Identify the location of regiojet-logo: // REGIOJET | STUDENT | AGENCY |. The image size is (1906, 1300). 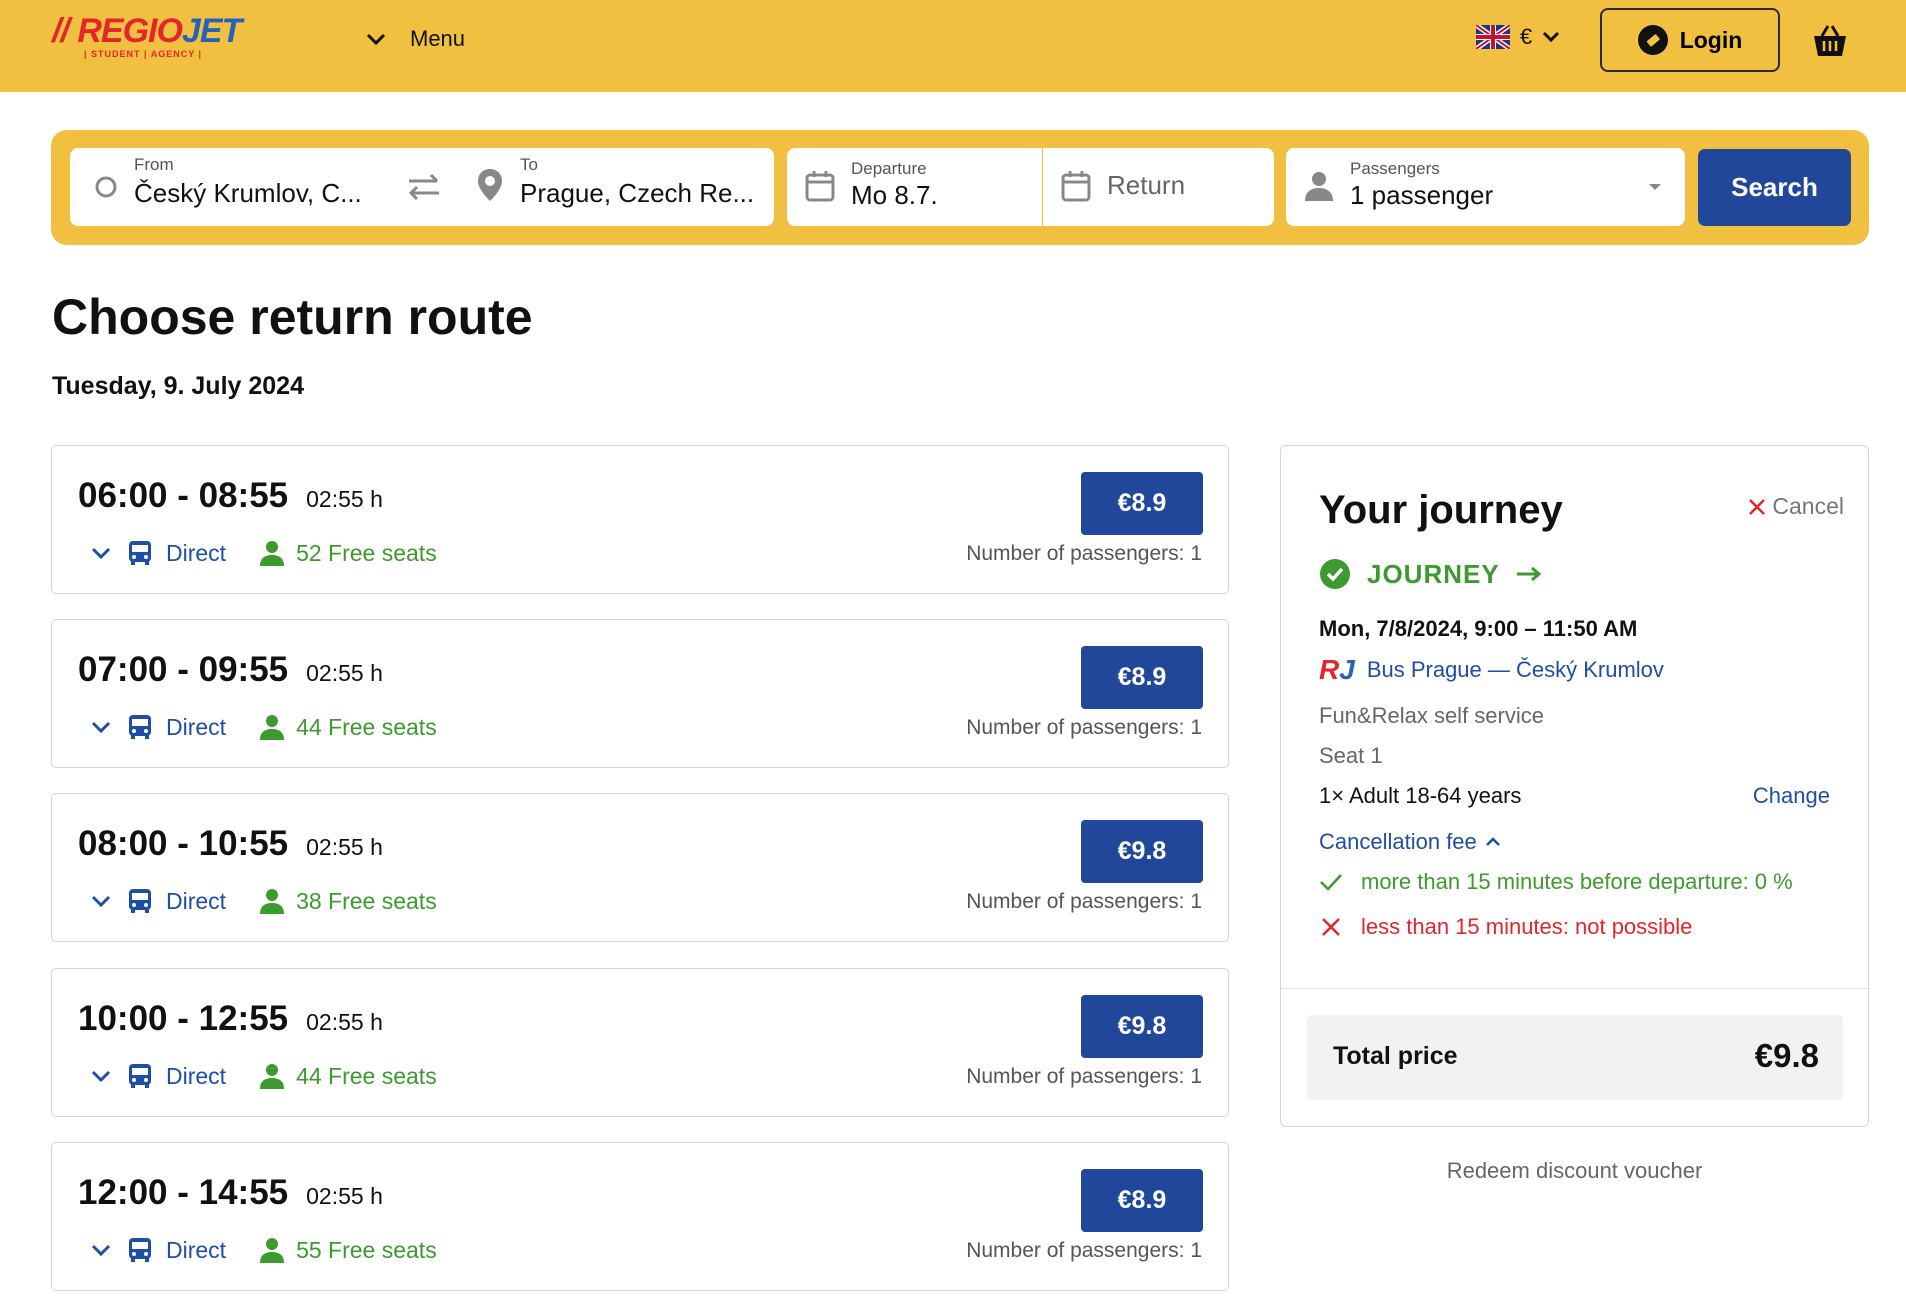
(152, 42).